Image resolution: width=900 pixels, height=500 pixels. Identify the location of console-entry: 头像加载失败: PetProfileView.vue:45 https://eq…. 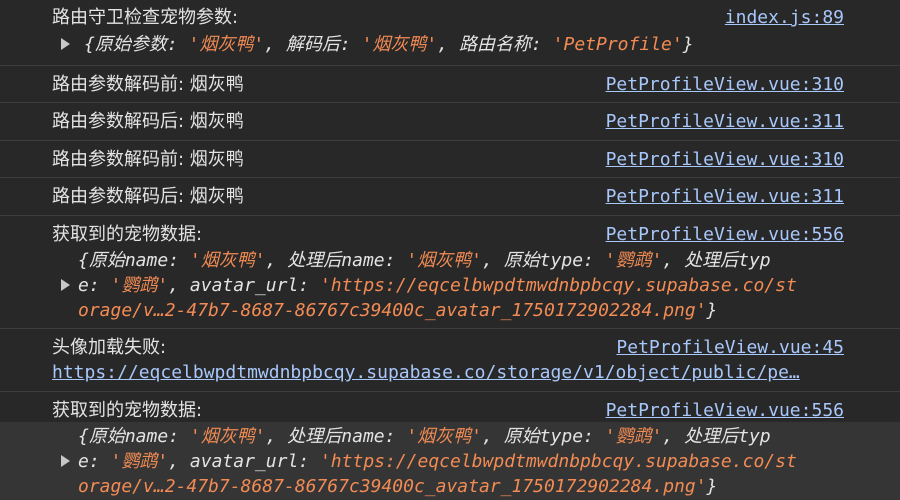
(450, 360).